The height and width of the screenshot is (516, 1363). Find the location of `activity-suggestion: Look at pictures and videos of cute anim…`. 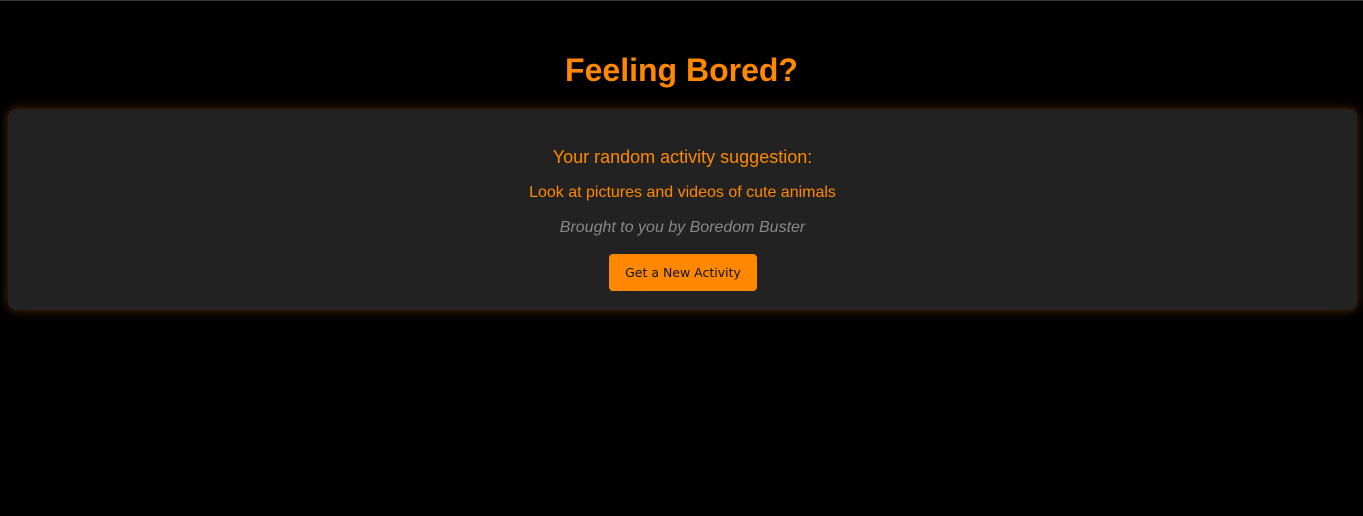

activity-suggestion: Look at pictures and videos of cute anim… is located at coordinates (682, 192).